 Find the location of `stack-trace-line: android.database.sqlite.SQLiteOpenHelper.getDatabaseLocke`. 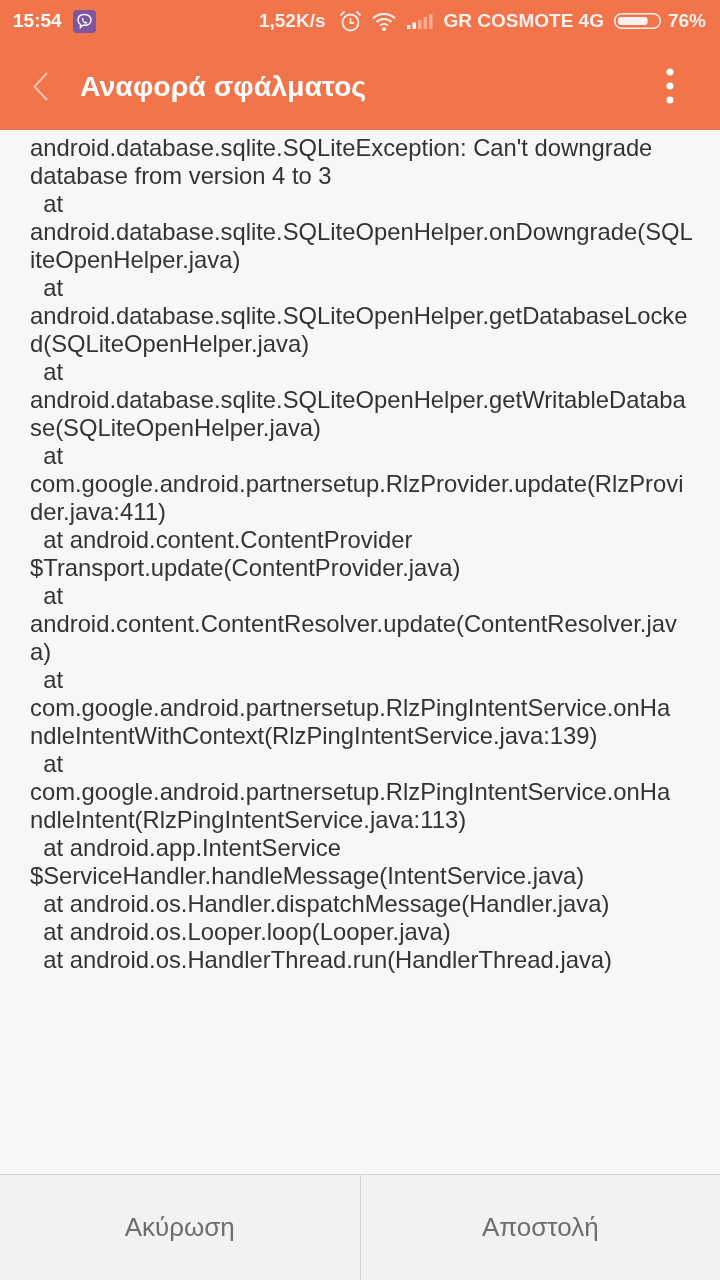

stack-trace-line: android.database.sqlite.SQLiteOpenHelper.getDatabaseLocke is located at coordinates (359, 316).